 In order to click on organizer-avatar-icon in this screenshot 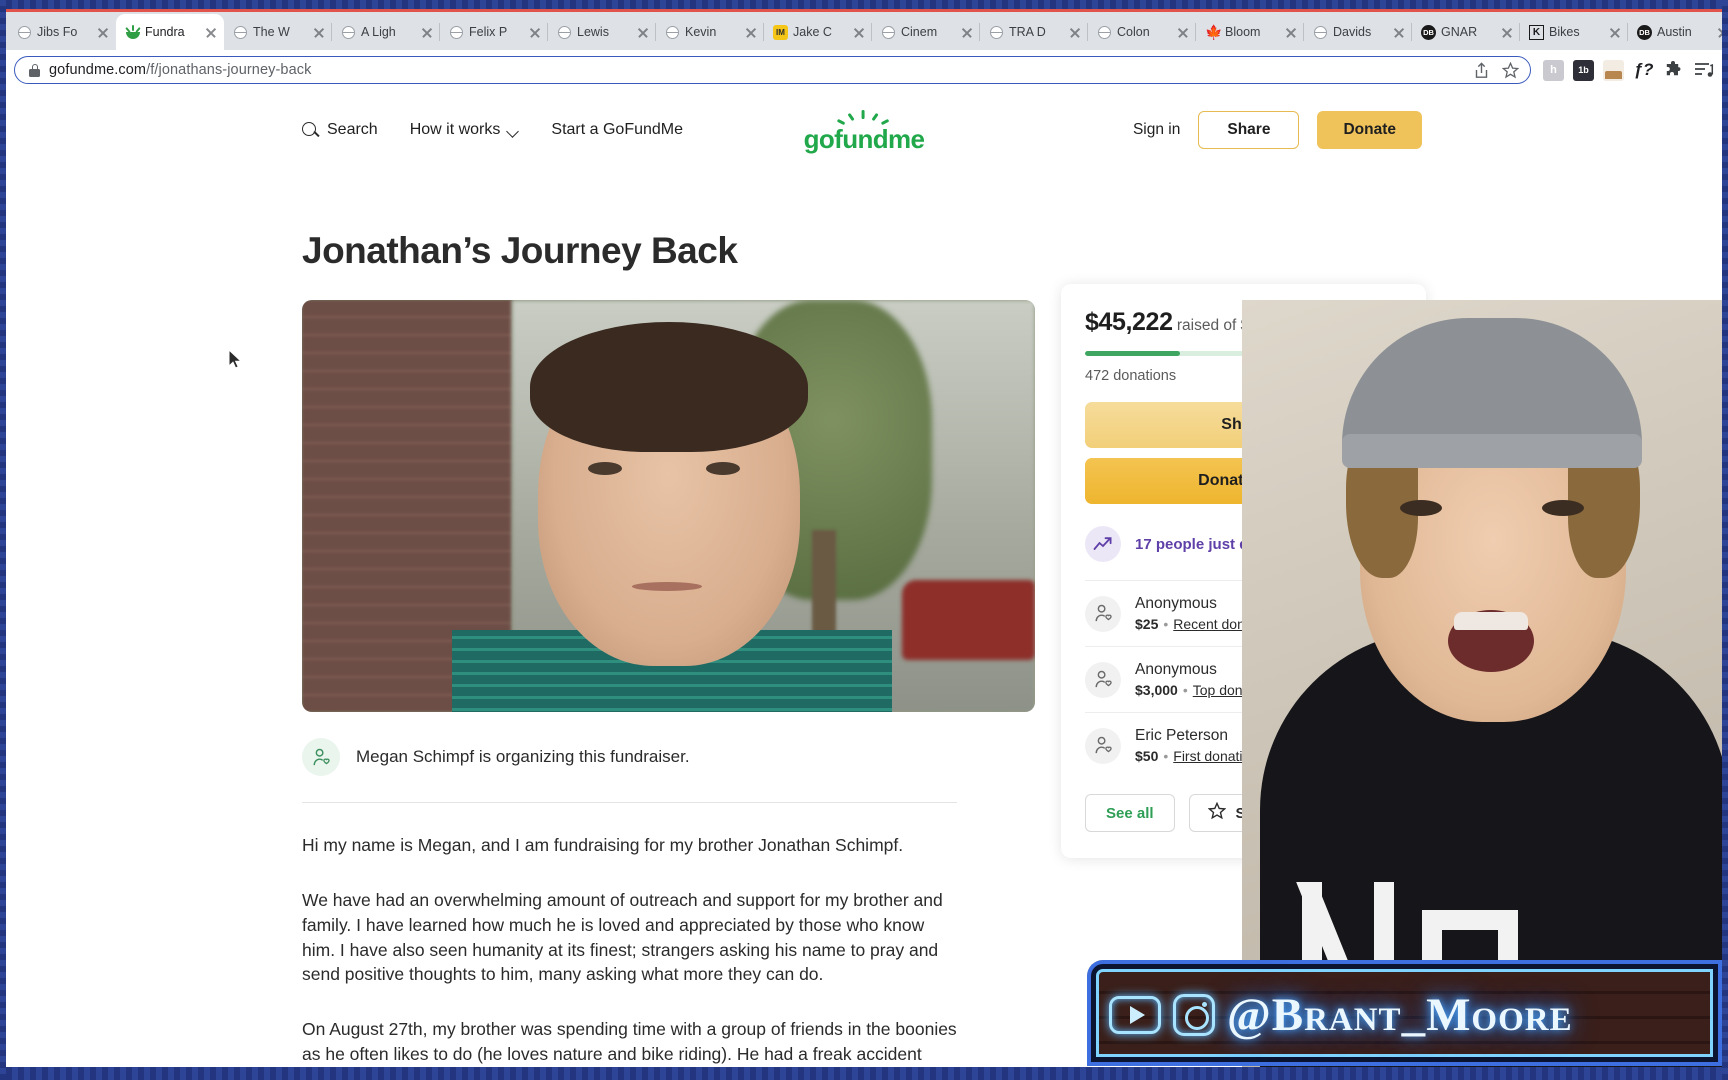, I will do `click(321, 757)`.